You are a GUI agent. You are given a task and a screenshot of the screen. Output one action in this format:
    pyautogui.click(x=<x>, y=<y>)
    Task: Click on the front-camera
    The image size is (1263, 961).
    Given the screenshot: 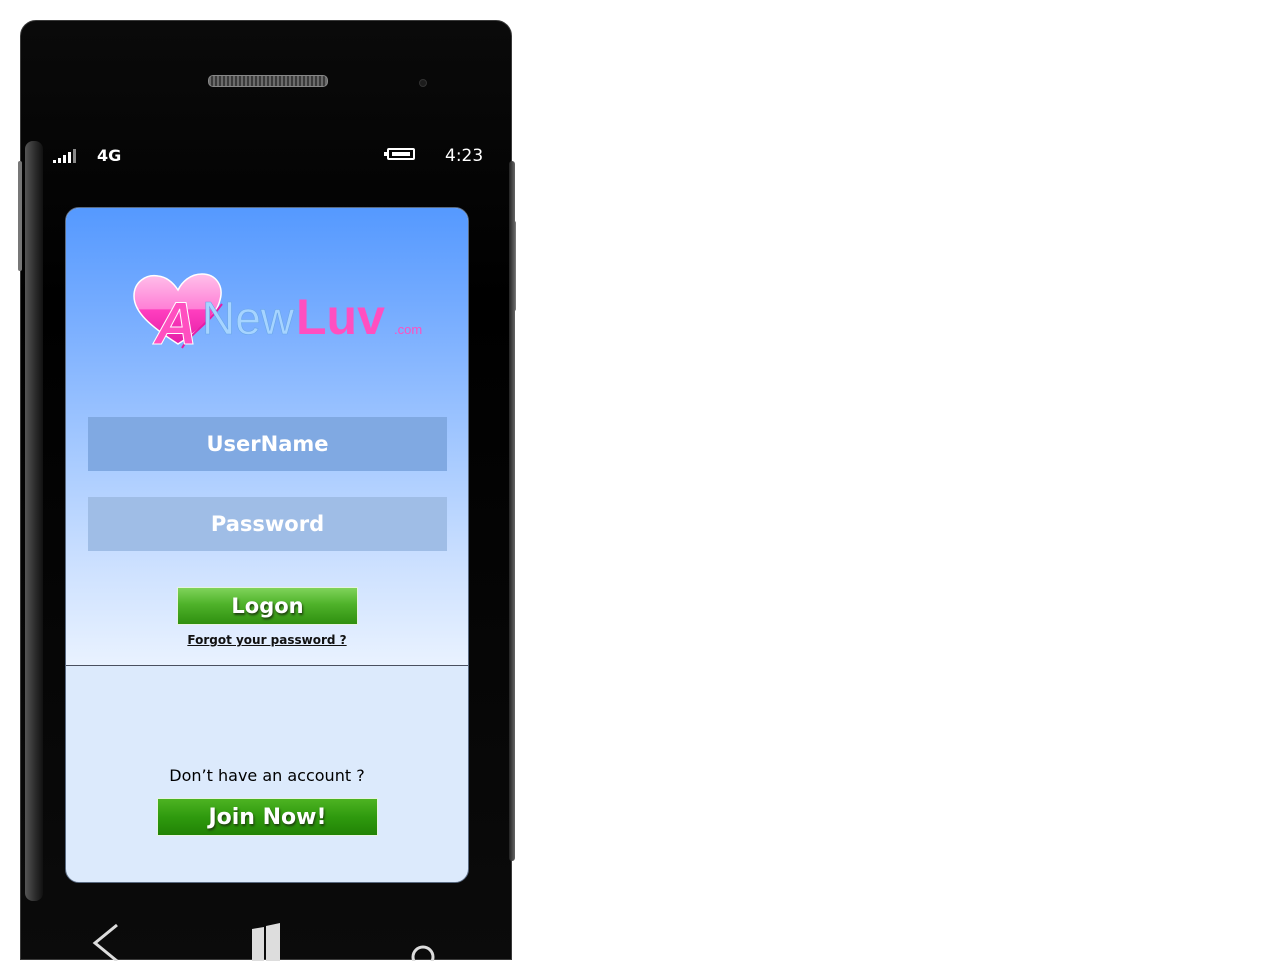 What is the action you would take?
    pyautogui.click(x=423, y=83)
    